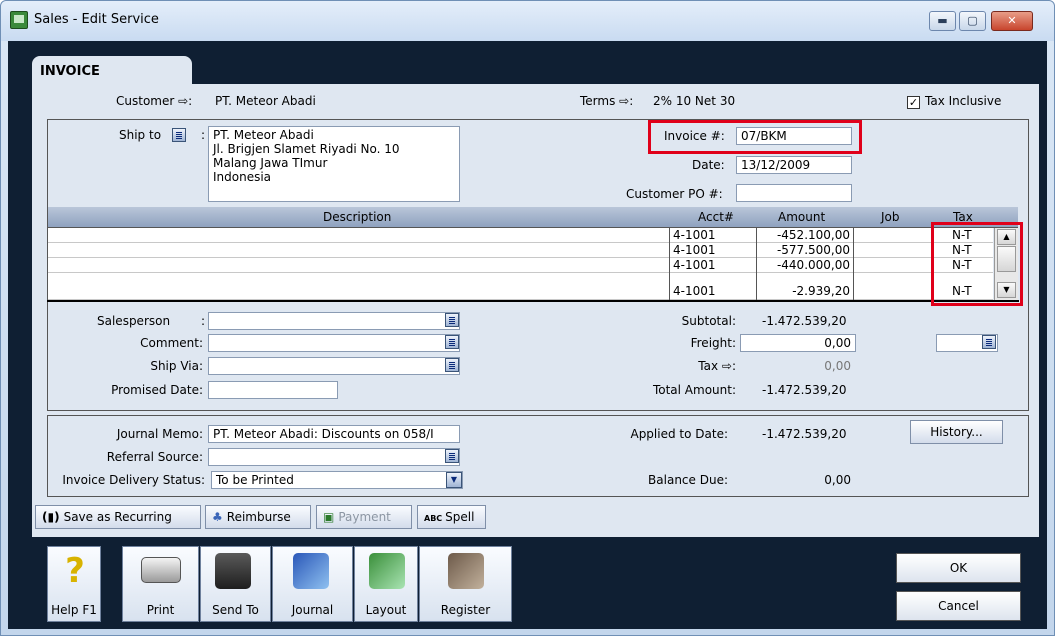  I want to click on col-acct: Acct#, so click(716, 217).